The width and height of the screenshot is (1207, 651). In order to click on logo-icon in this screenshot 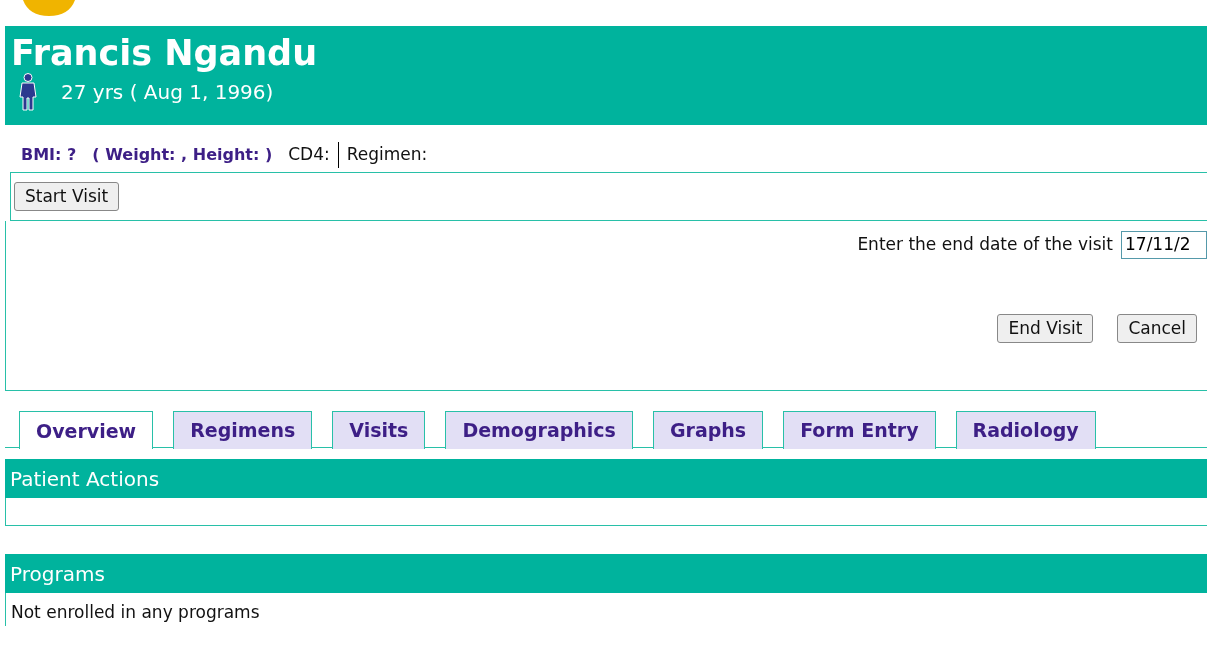, I will do `click(49, 8)`.